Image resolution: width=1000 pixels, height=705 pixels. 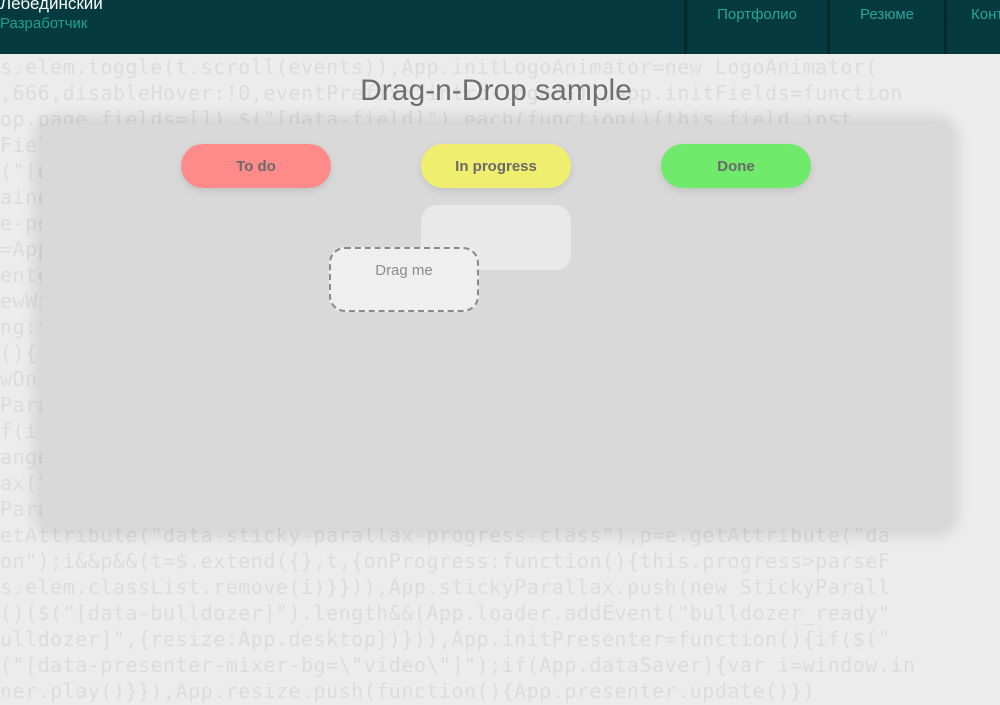 I want to click on brand-name: Лебединский, so click(x=51, y=7).